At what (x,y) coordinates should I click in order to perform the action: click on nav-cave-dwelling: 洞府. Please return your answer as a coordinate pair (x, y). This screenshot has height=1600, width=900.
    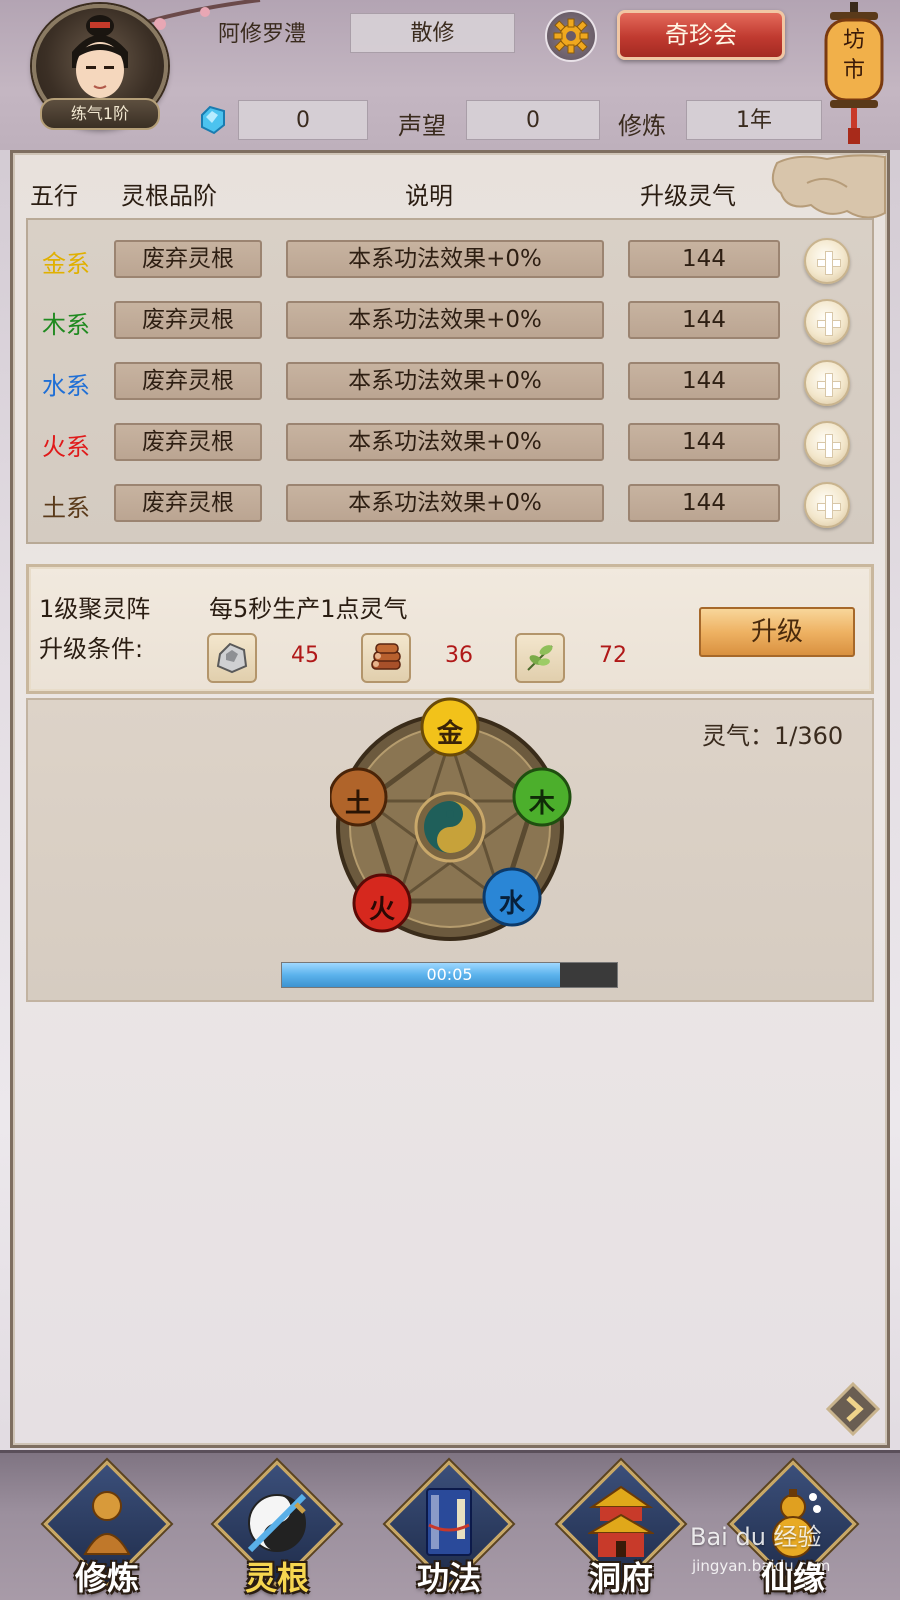
    Looking at the image, I should click on (621, 1530).